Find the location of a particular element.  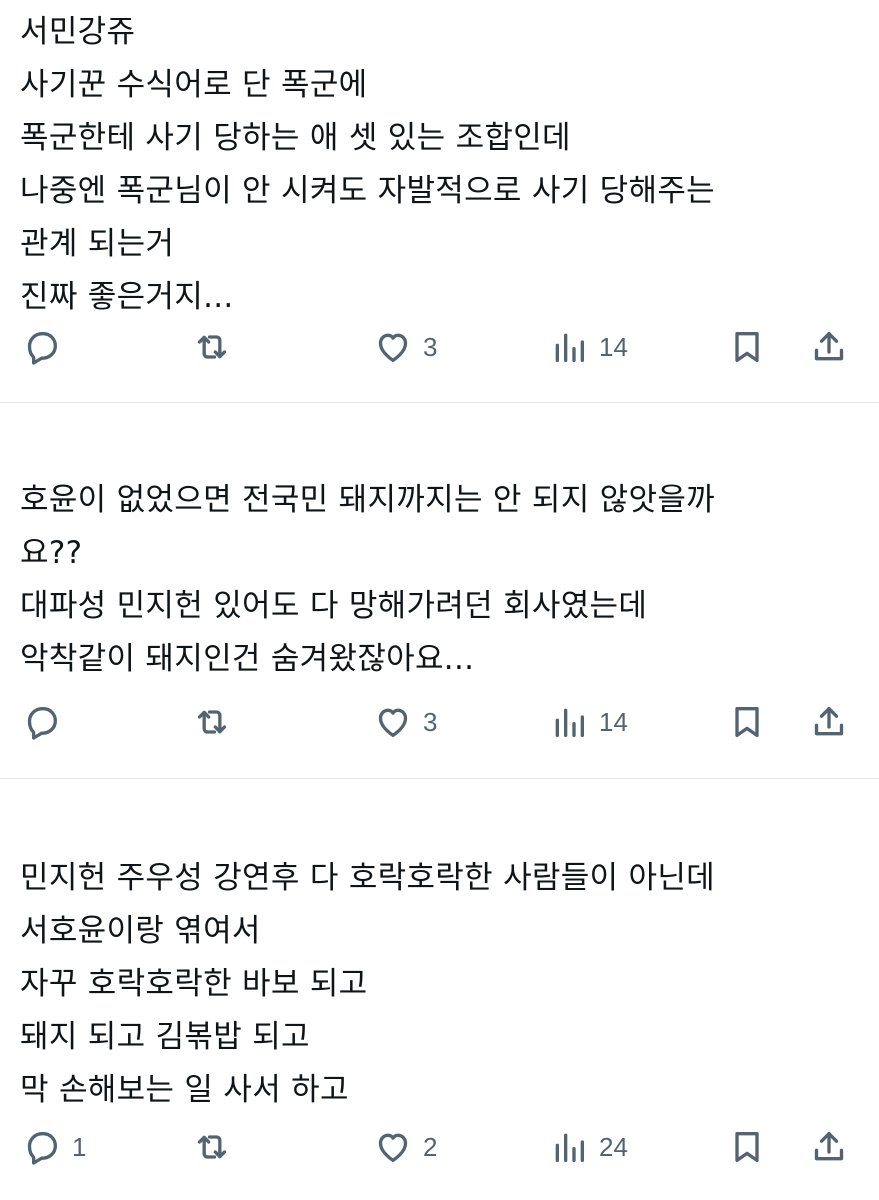

reply-button: 1 is located at coordinates (54, 1147).